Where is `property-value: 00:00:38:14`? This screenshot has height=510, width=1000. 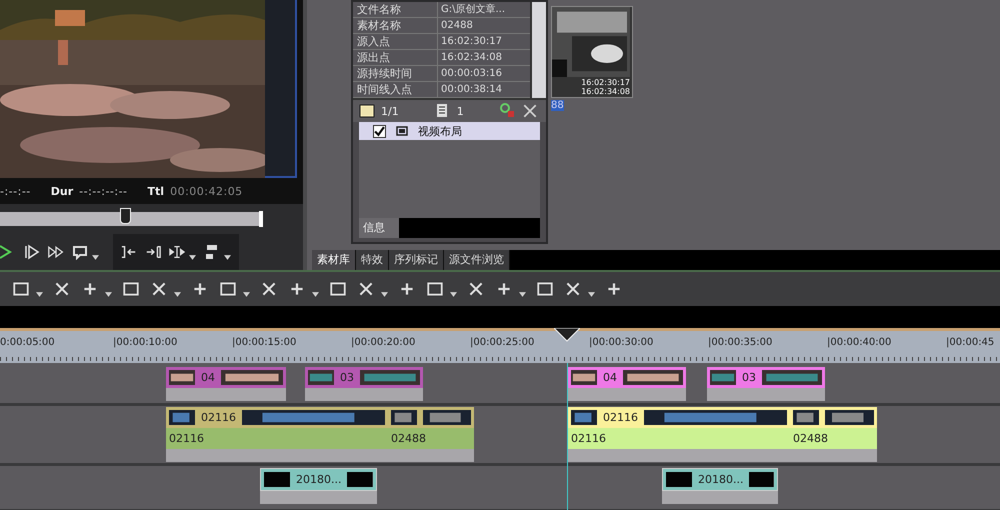 property-value: 00:00:38:14 is located at coordinates (472, 90).